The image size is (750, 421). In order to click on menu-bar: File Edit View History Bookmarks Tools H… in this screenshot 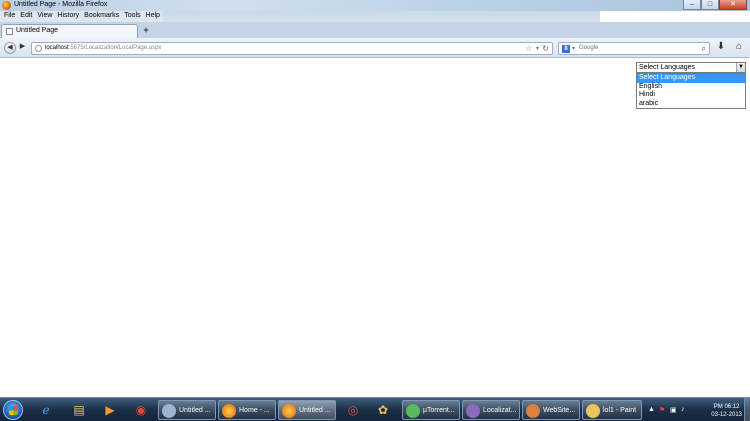, I will do `click(81, 16)`.